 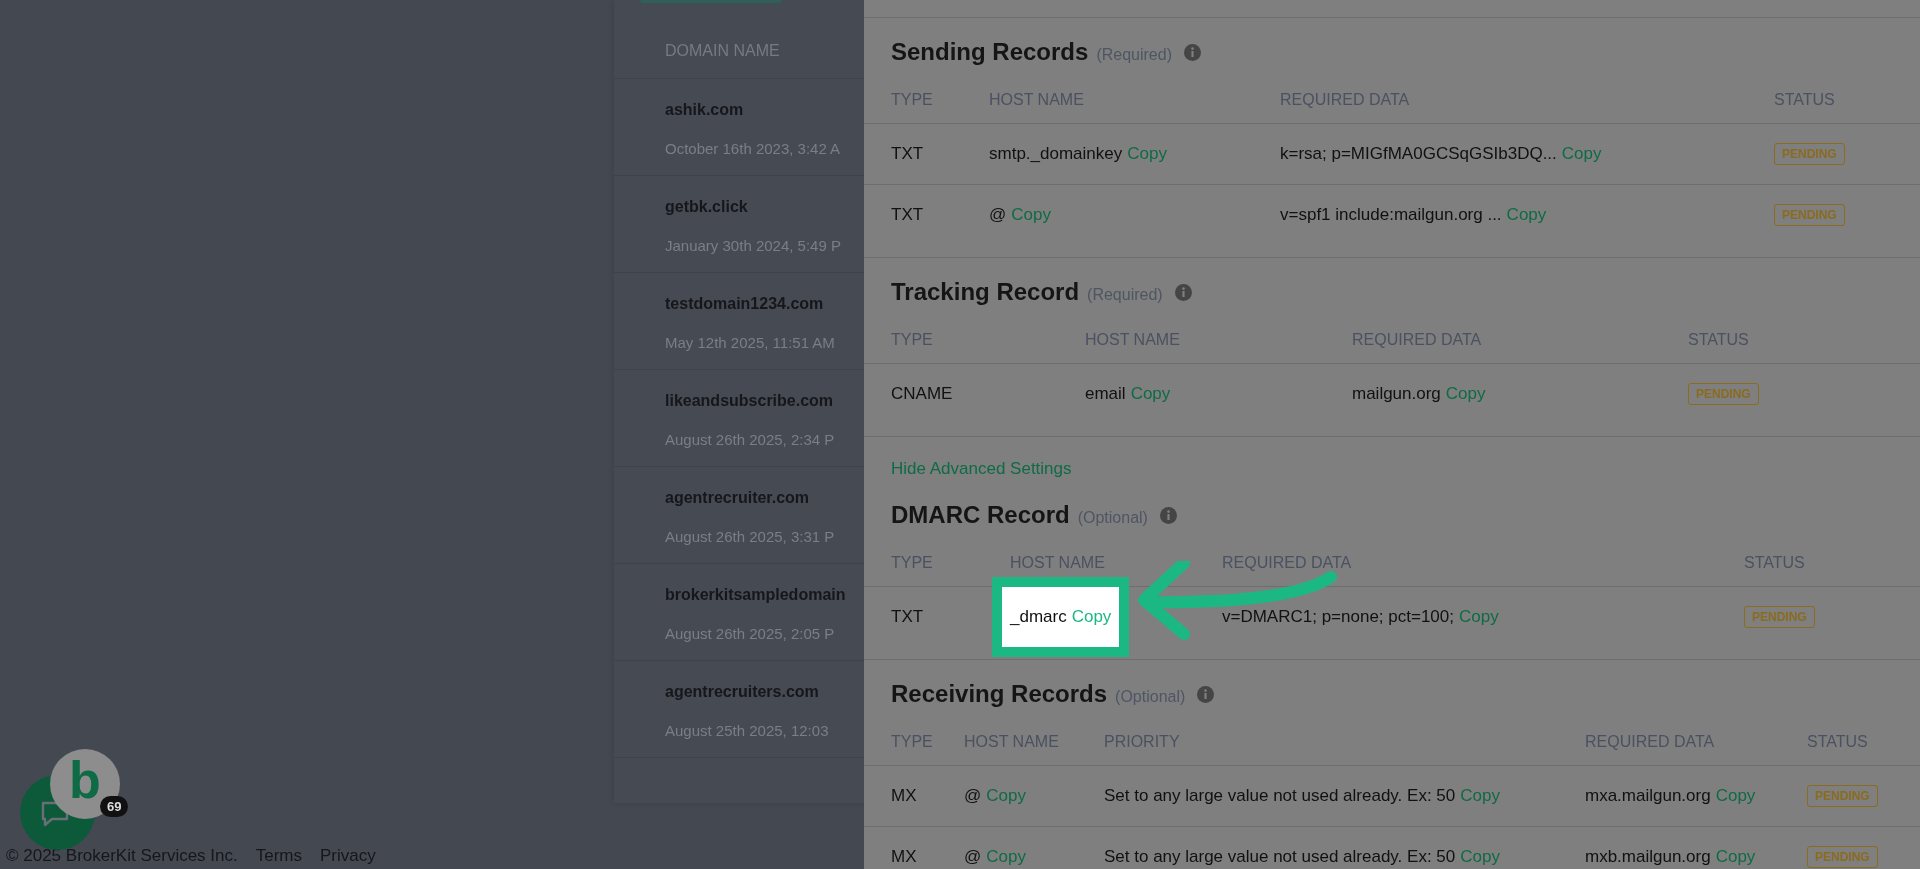 What do you see at coordinates (1056, 154) in the screenshot?
I see `record-value: smtp._domainkey` at bounding box center [1056, 154].